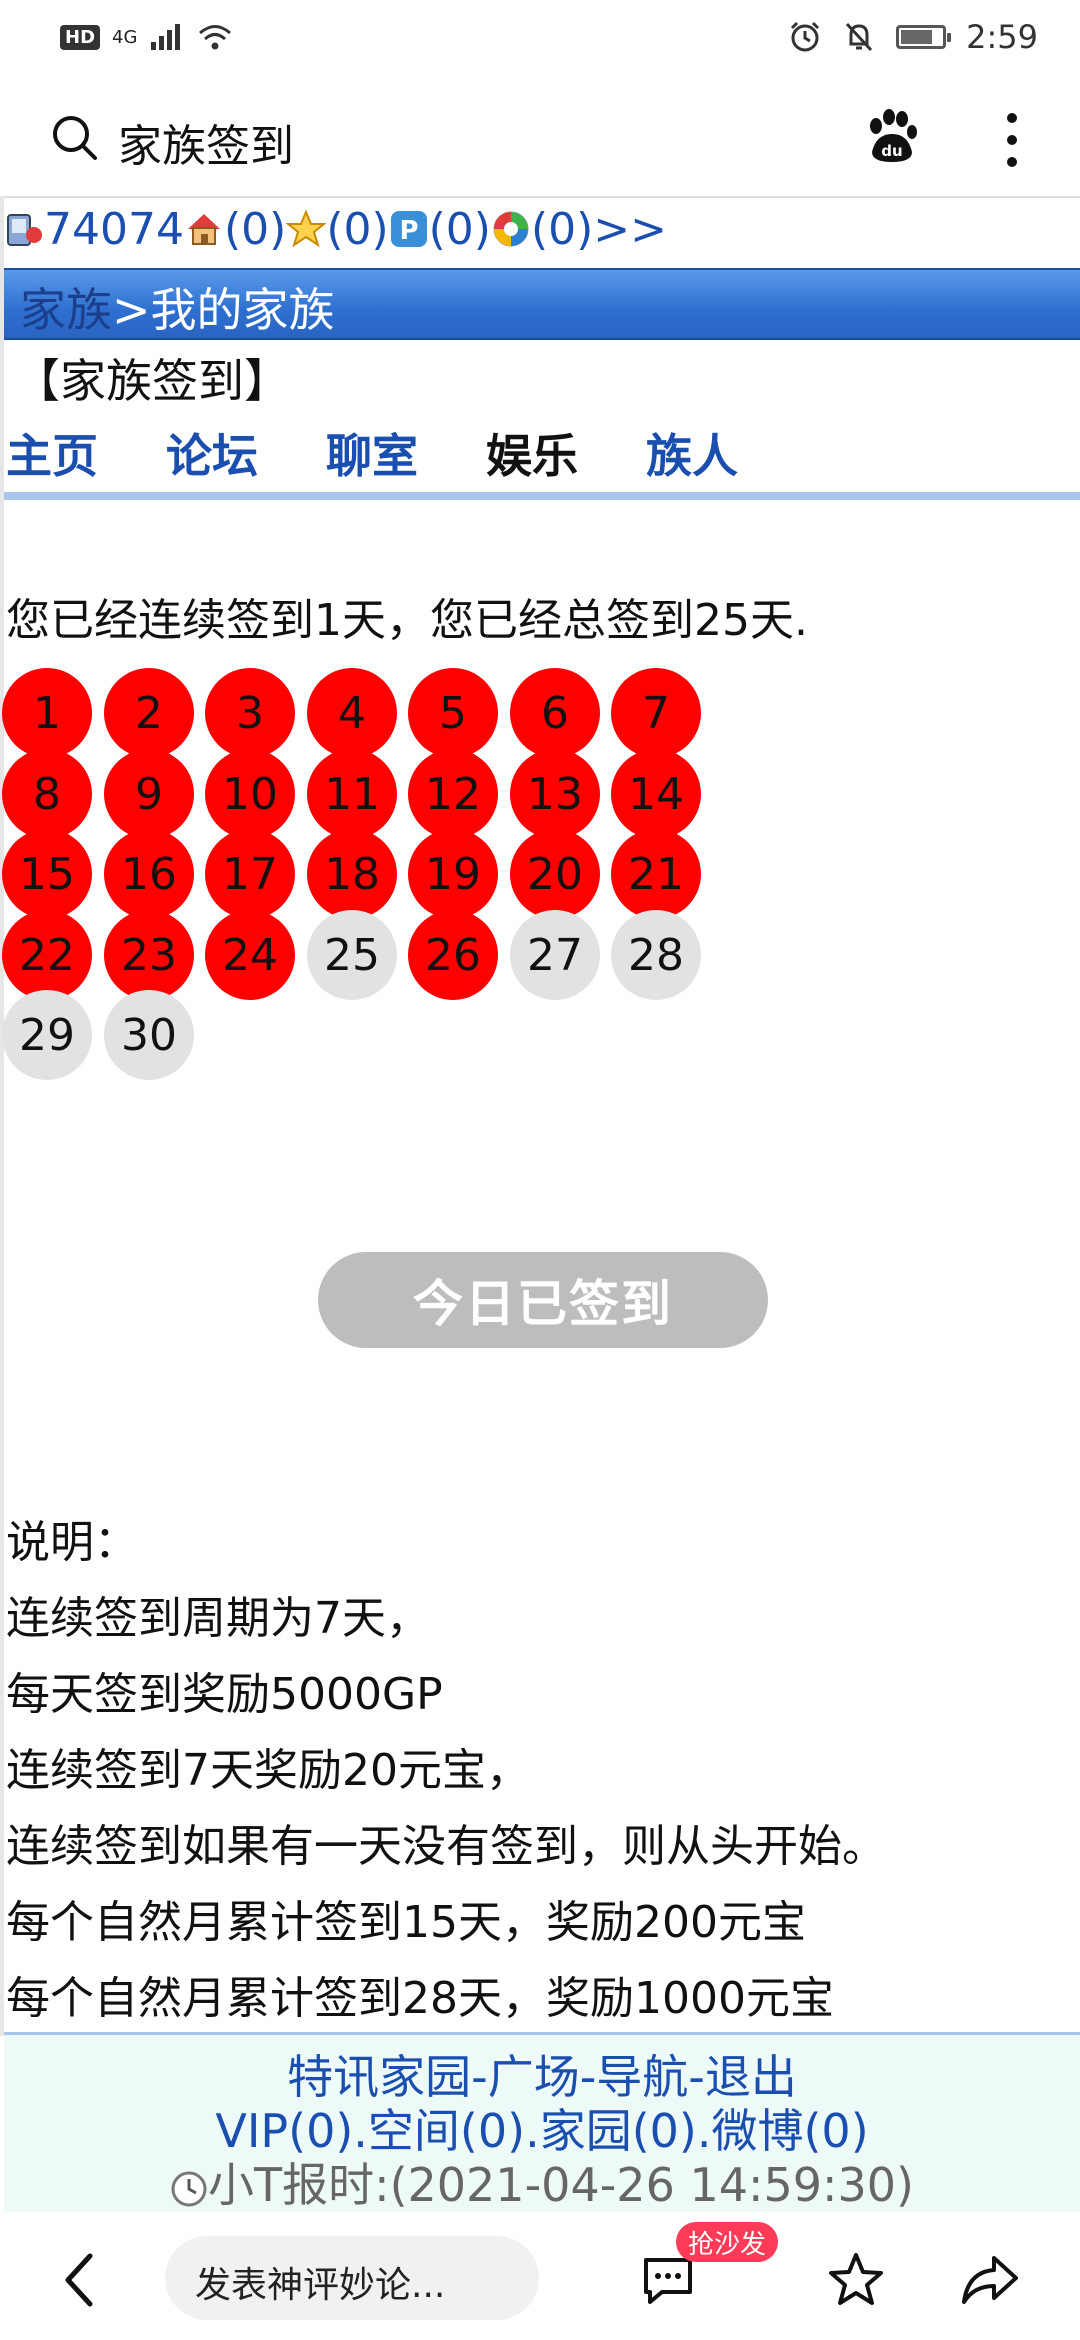  Describe the element at coordinates (215, 37) in the screenshot. I see `wifi-icon` at that location.